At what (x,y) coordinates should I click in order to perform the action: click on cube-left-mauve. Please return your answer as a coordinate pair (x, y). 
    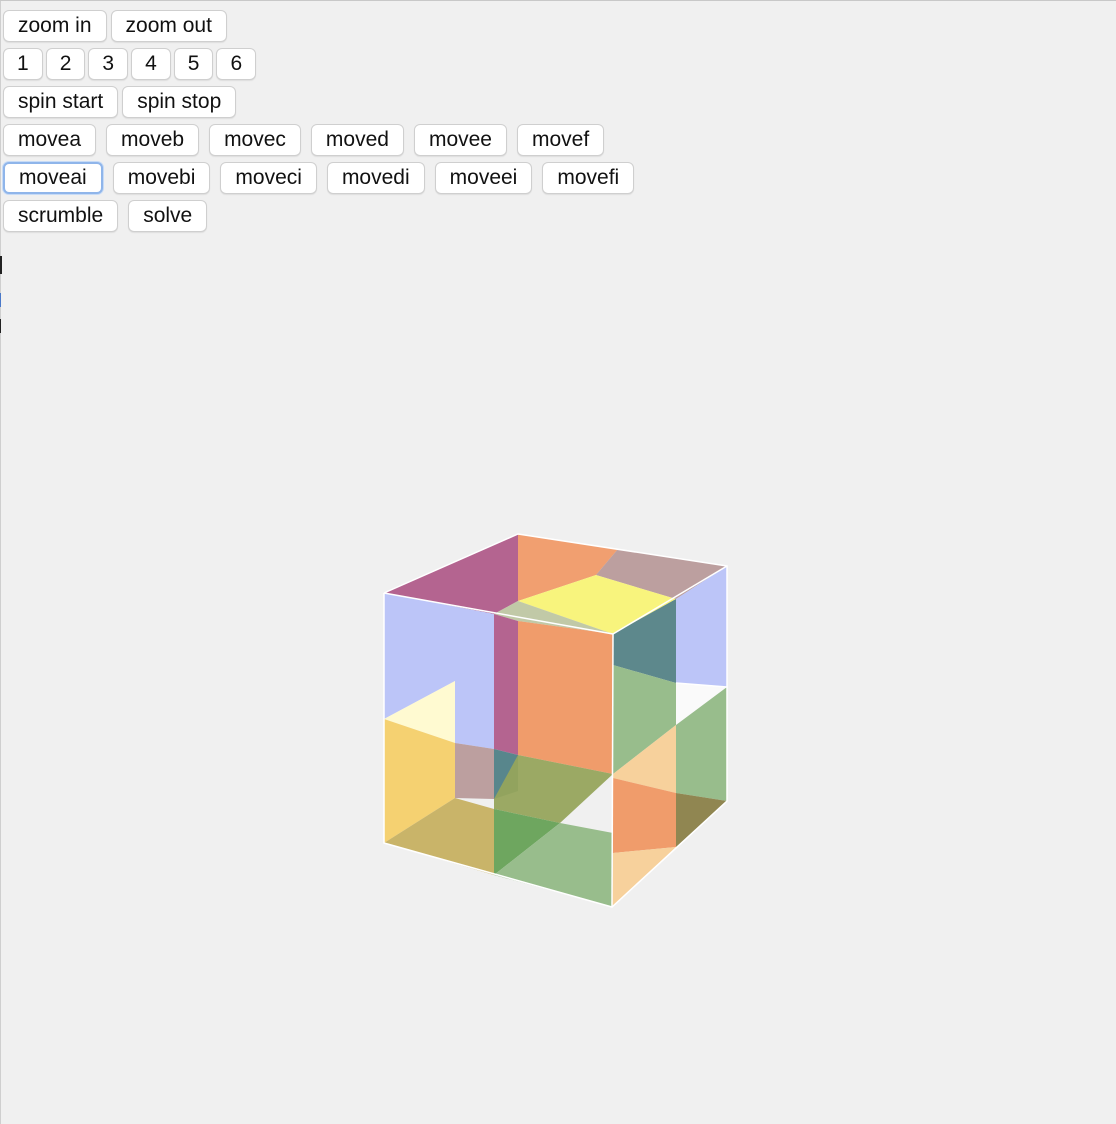
    Looking at the image, I should click on (474, 771).